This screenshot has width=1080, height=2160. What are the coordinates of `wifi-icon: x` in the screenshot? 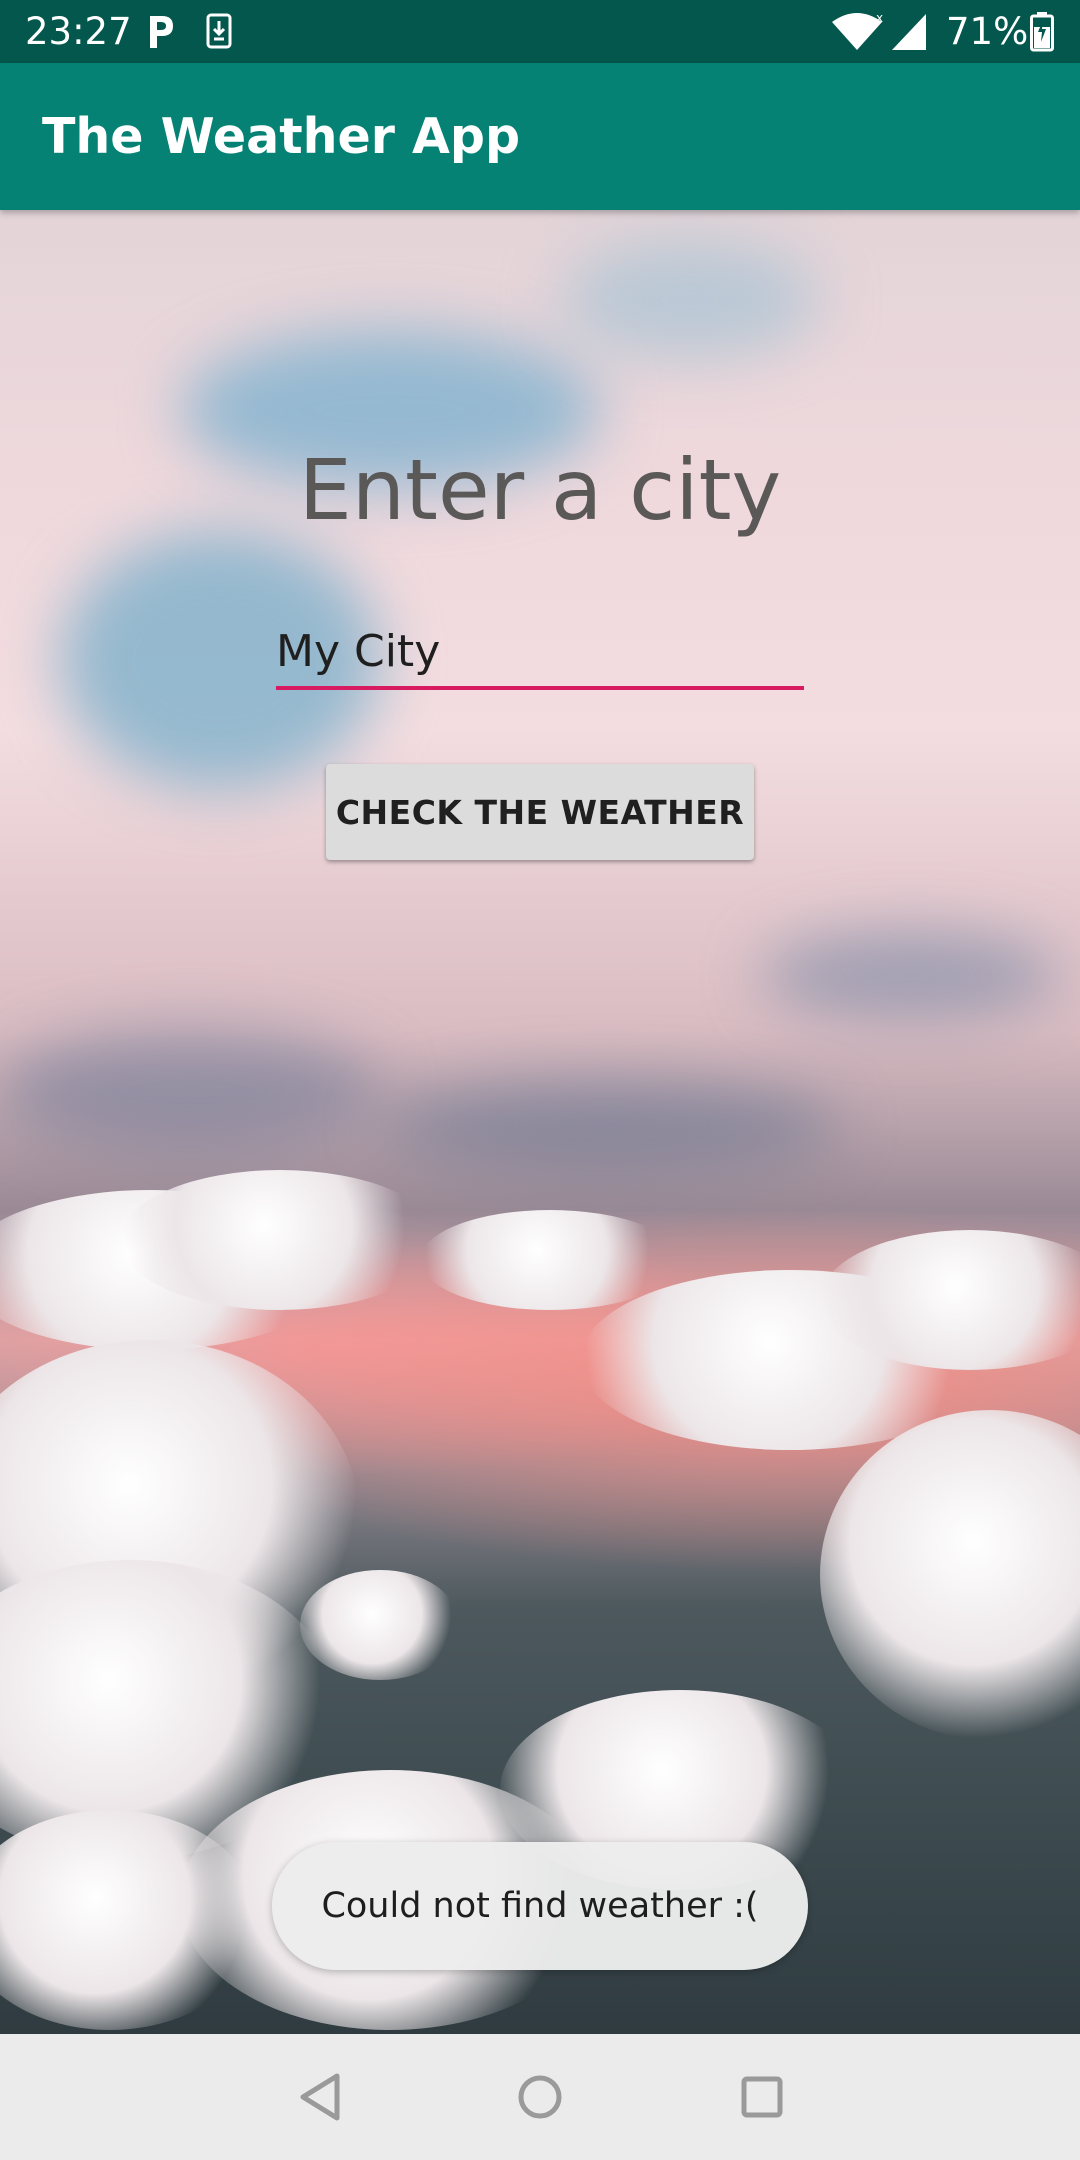 It's located at (857, 30).